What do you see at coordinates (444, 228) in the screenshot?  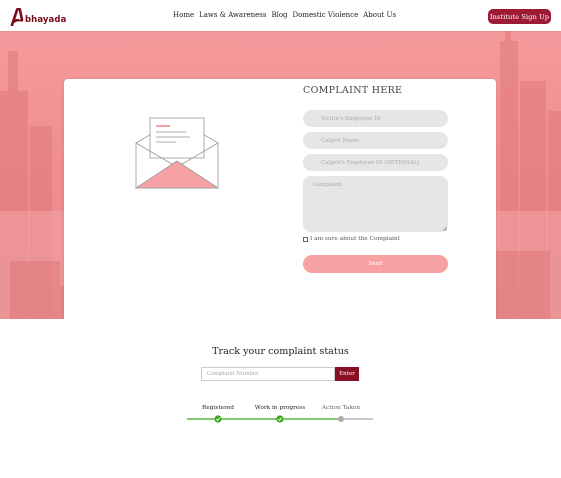 I see `resize-grip-icon` at bounding box center [444, 228].